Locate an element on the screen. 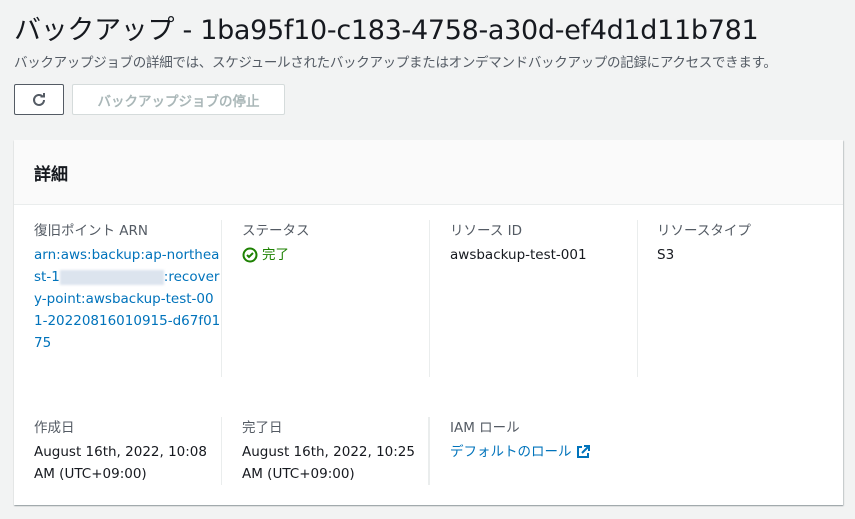 This screenshot has height=519, width=855. stop-backup-job-button: バックアップジョブの停止 is located at coordinates (178, 99).